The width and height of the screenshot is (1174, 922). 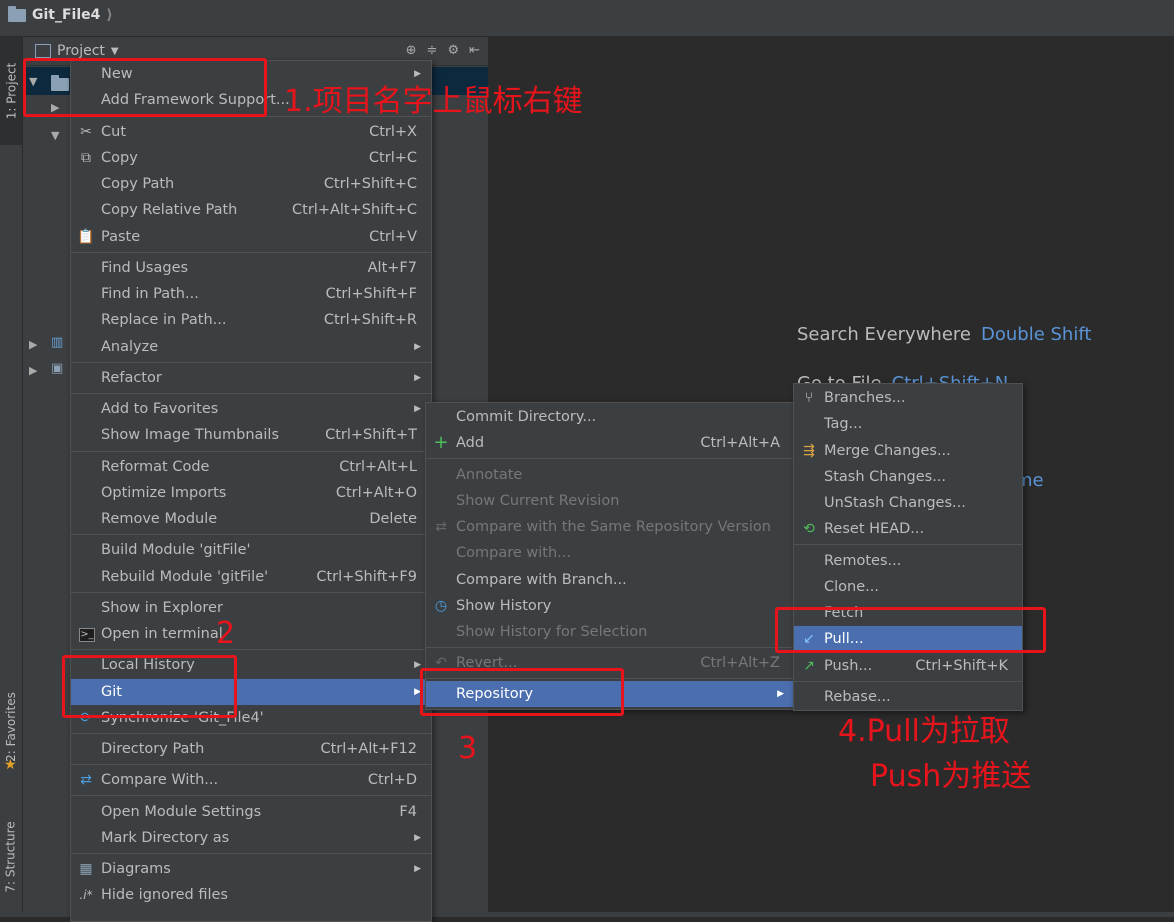 I want to click on menu-item-add: + Add Ctrl+Alt+A, so click(x=610, y=443).